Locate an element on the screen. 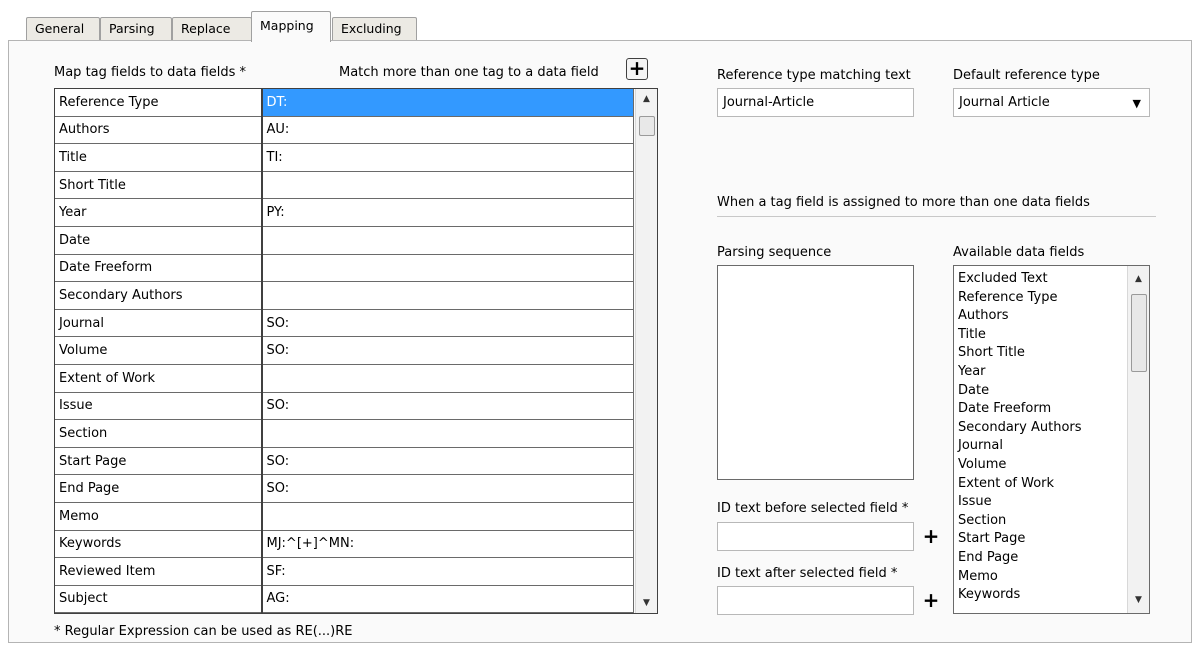 This screenshot has width=1200, height=651. table-row: Journal SO: is located at coordinates (344, 323).